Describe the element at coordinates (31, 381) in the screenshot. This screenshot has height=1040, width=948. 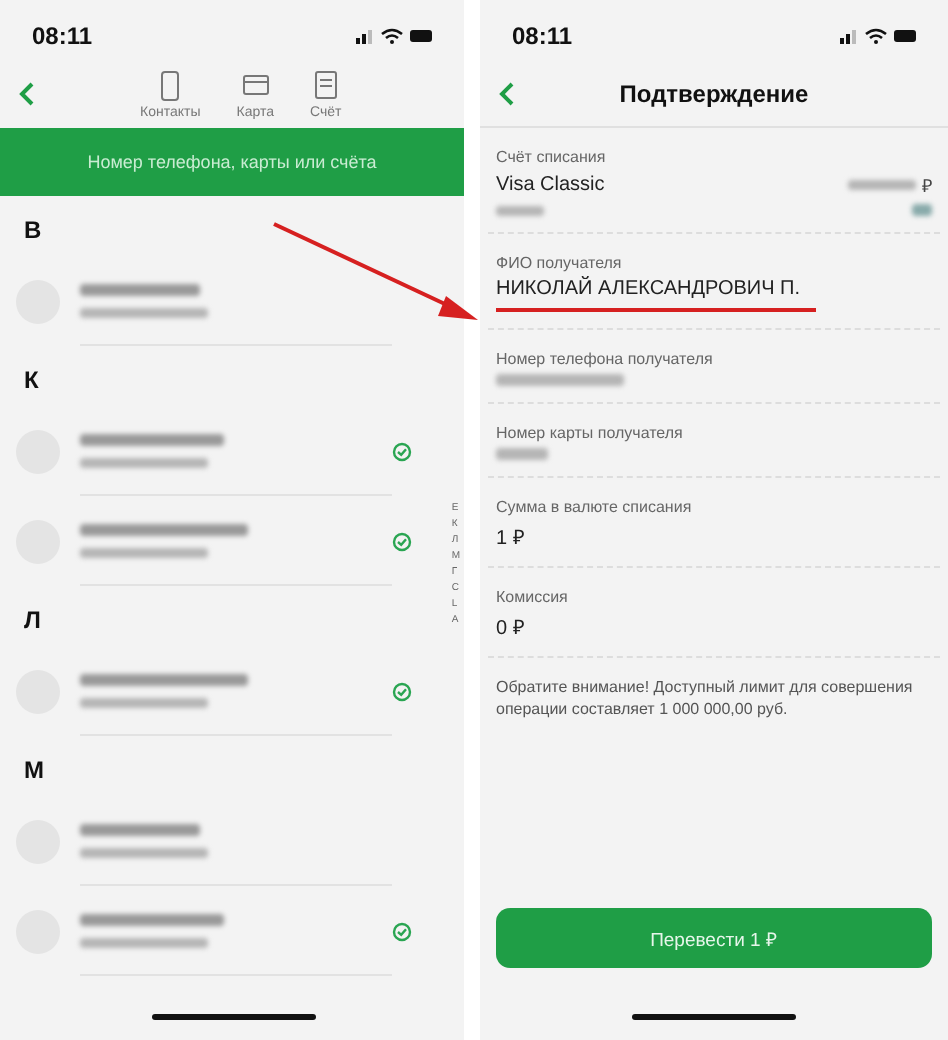
I see `section-letter: К` at that location.